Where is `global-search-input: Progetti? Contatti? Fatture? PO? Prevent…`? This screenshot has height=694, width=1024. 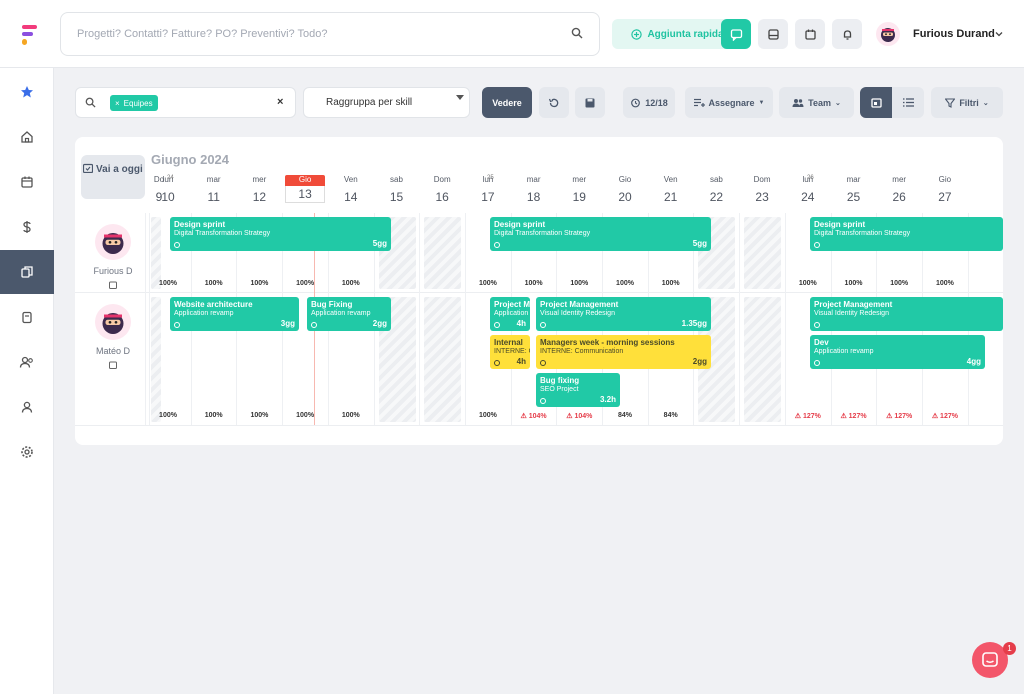
global-search-input: Progetti? Contatti? Fatture? PO? Prevent… is located at coordinates (330, 34).